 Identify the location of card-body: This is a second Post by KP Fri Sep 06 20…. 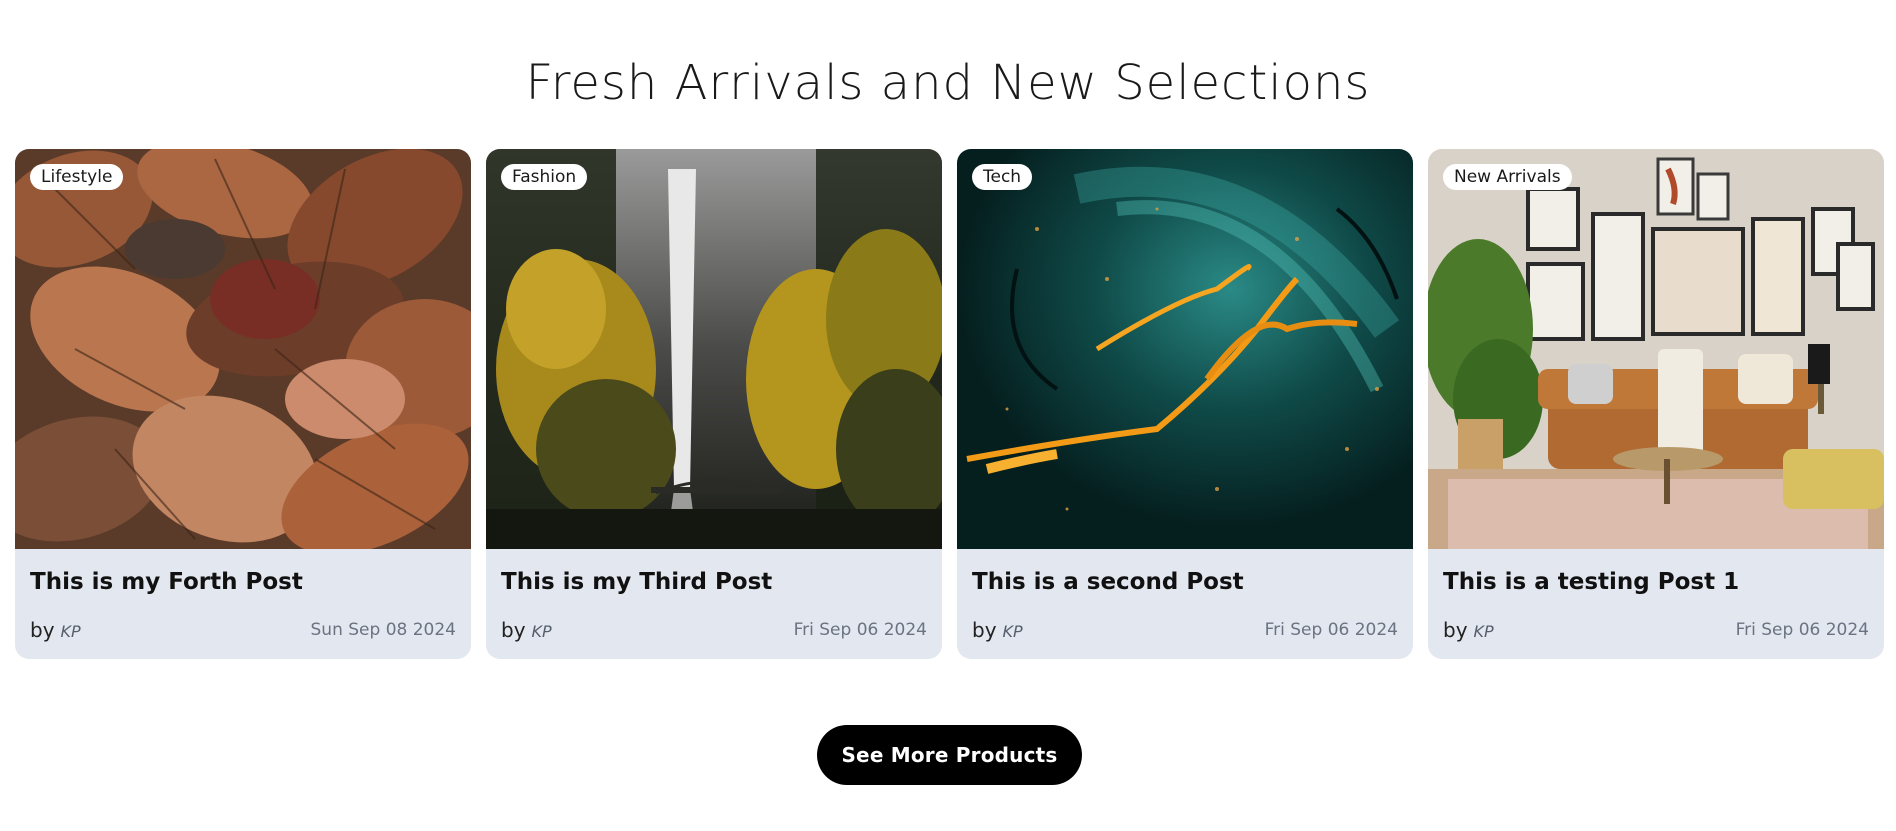
(1185, 604).